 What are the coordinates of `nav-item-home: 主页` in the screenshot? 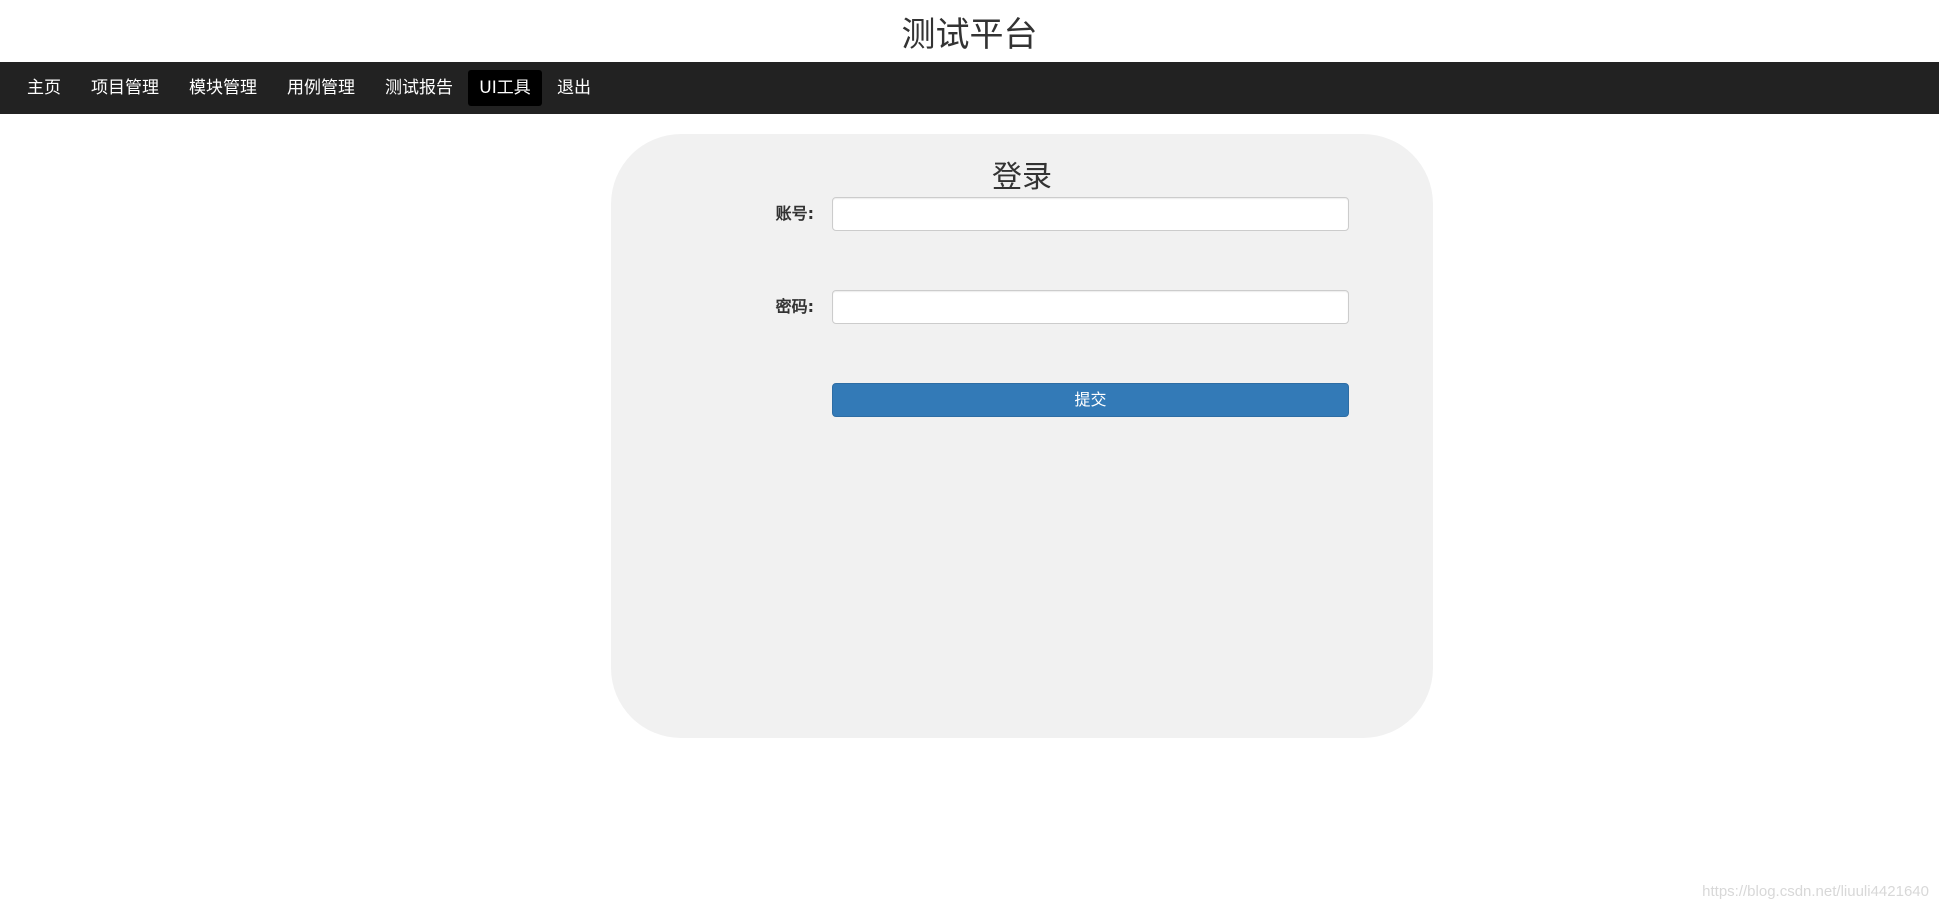 It's located at (44, 88).